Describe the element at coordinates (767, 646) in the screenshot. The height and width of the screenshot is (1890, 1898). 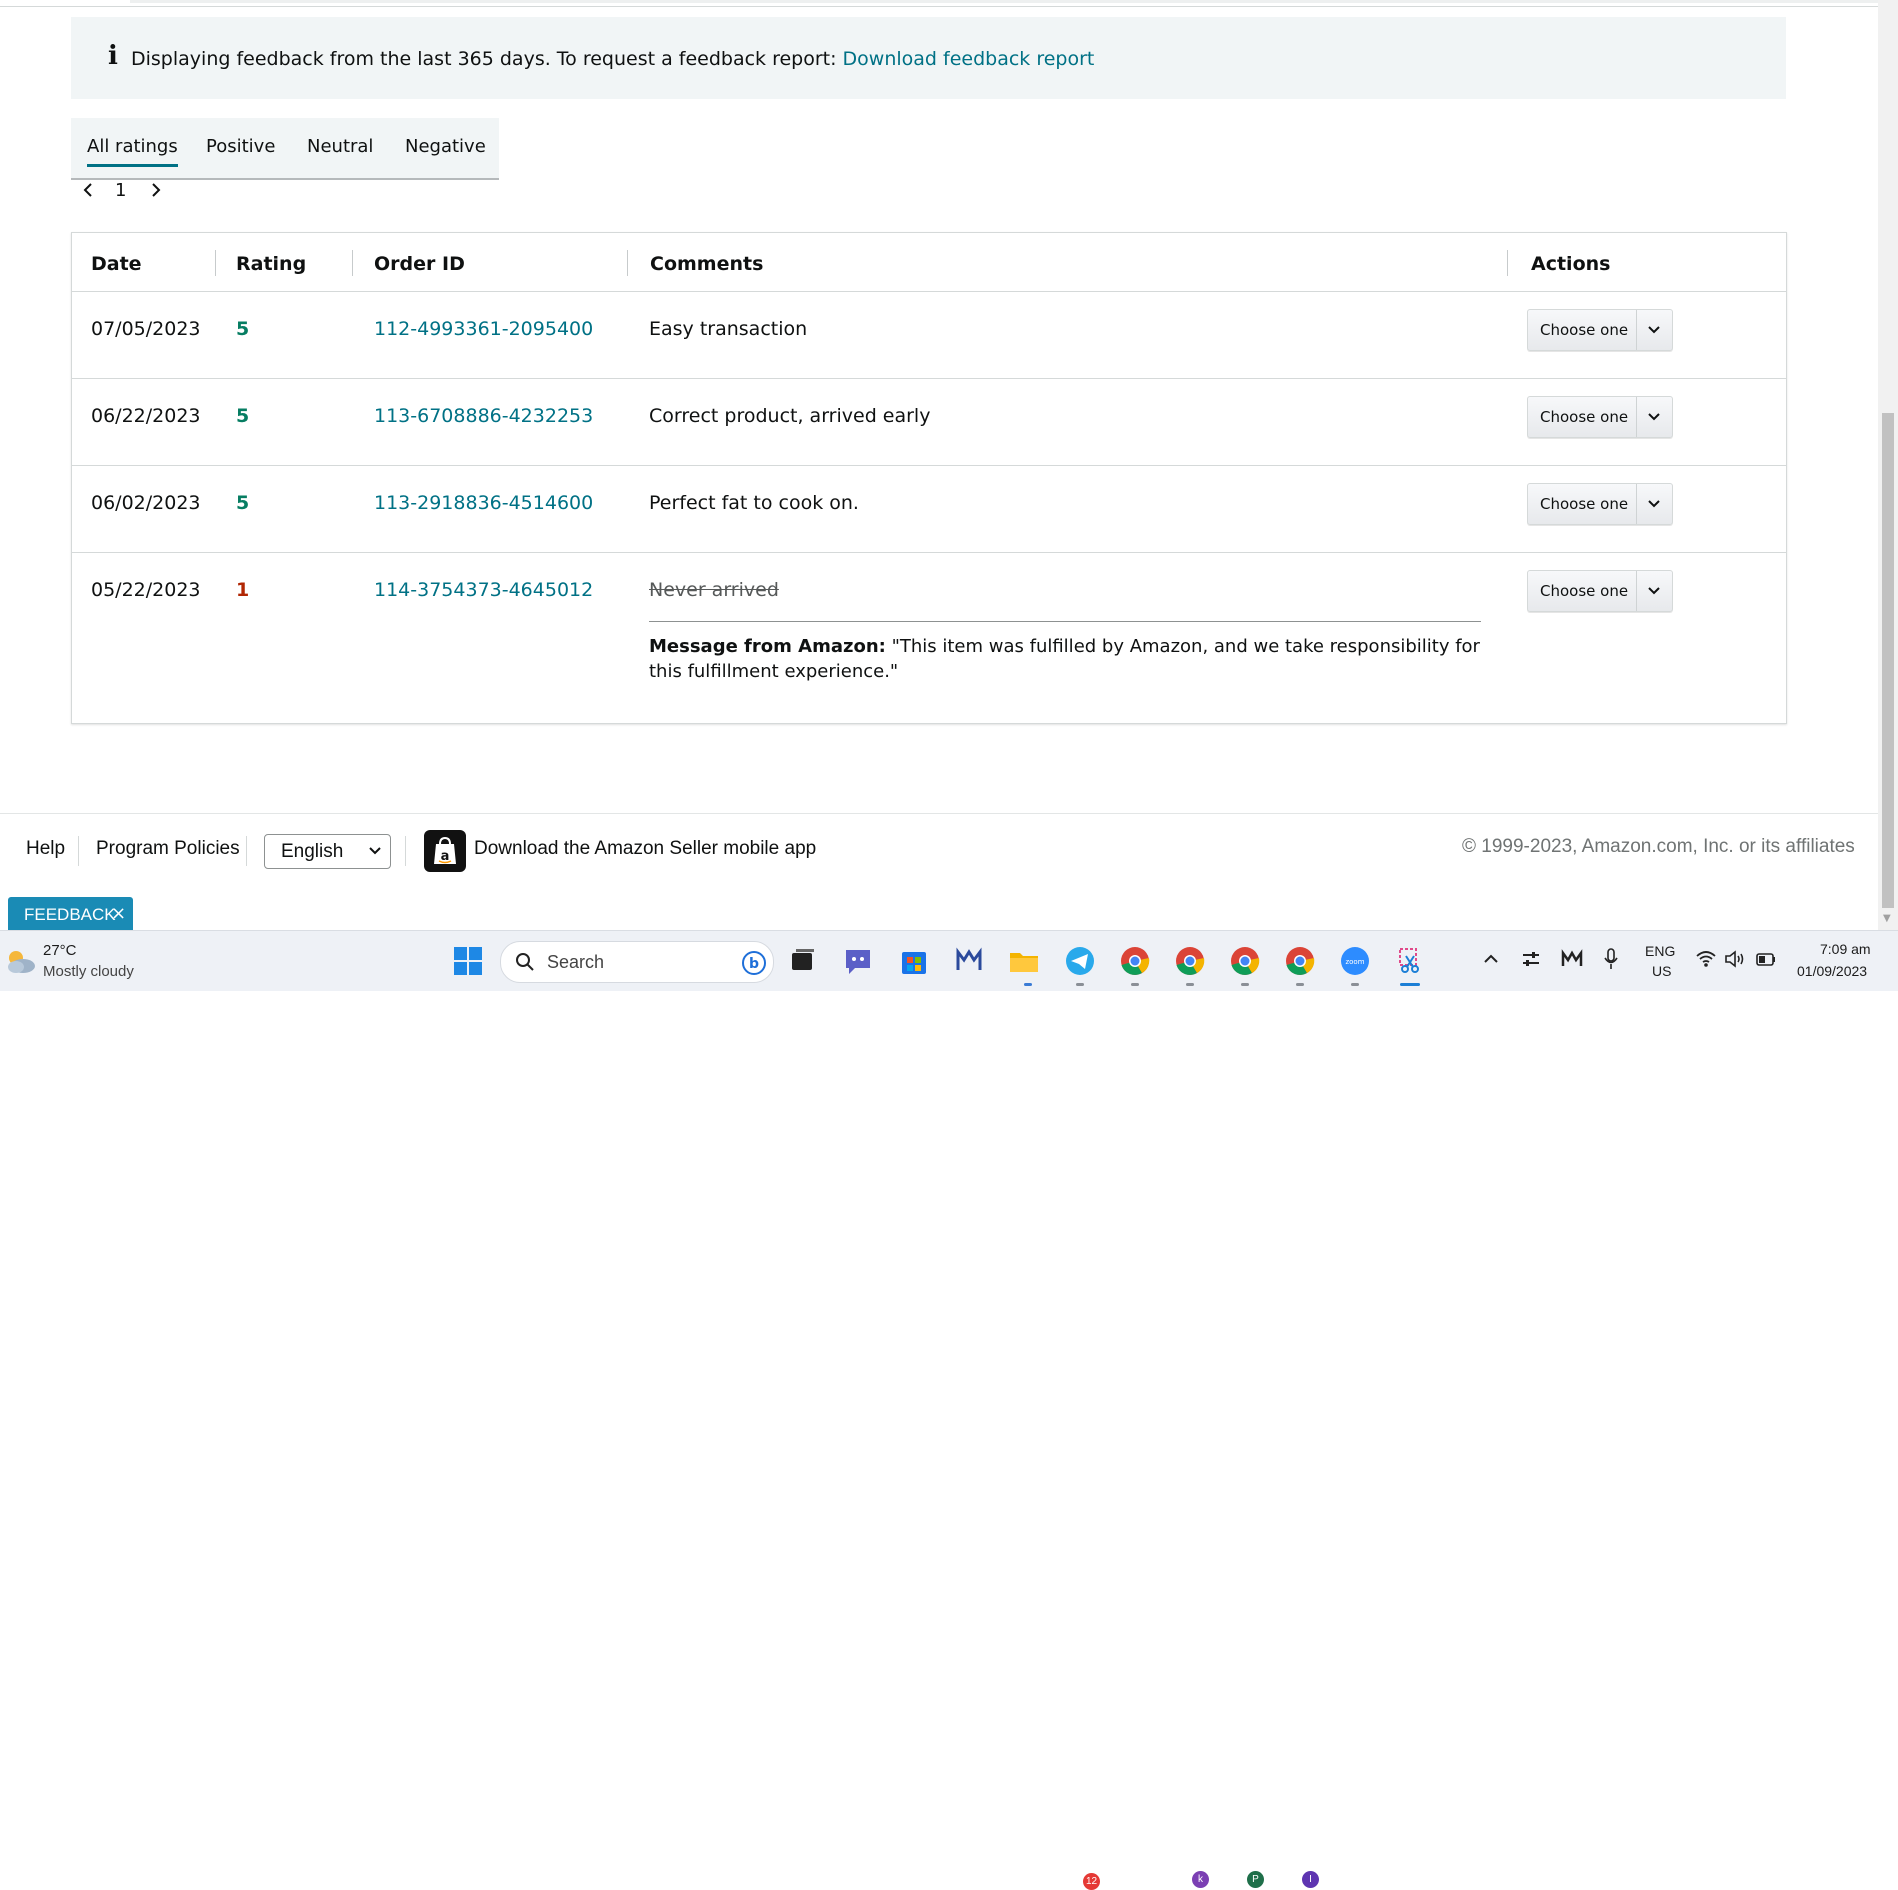
I see `amazon-message-label: Message from Amazon:` at that location.